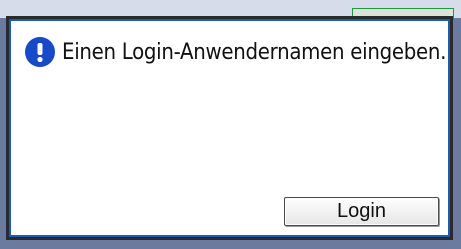 This screenshot has width=461, height=249. What do you see at coordinates (40, 52) in the screenshot?
I see `exclamation-alert-icon` at bounding box center [40, 52].